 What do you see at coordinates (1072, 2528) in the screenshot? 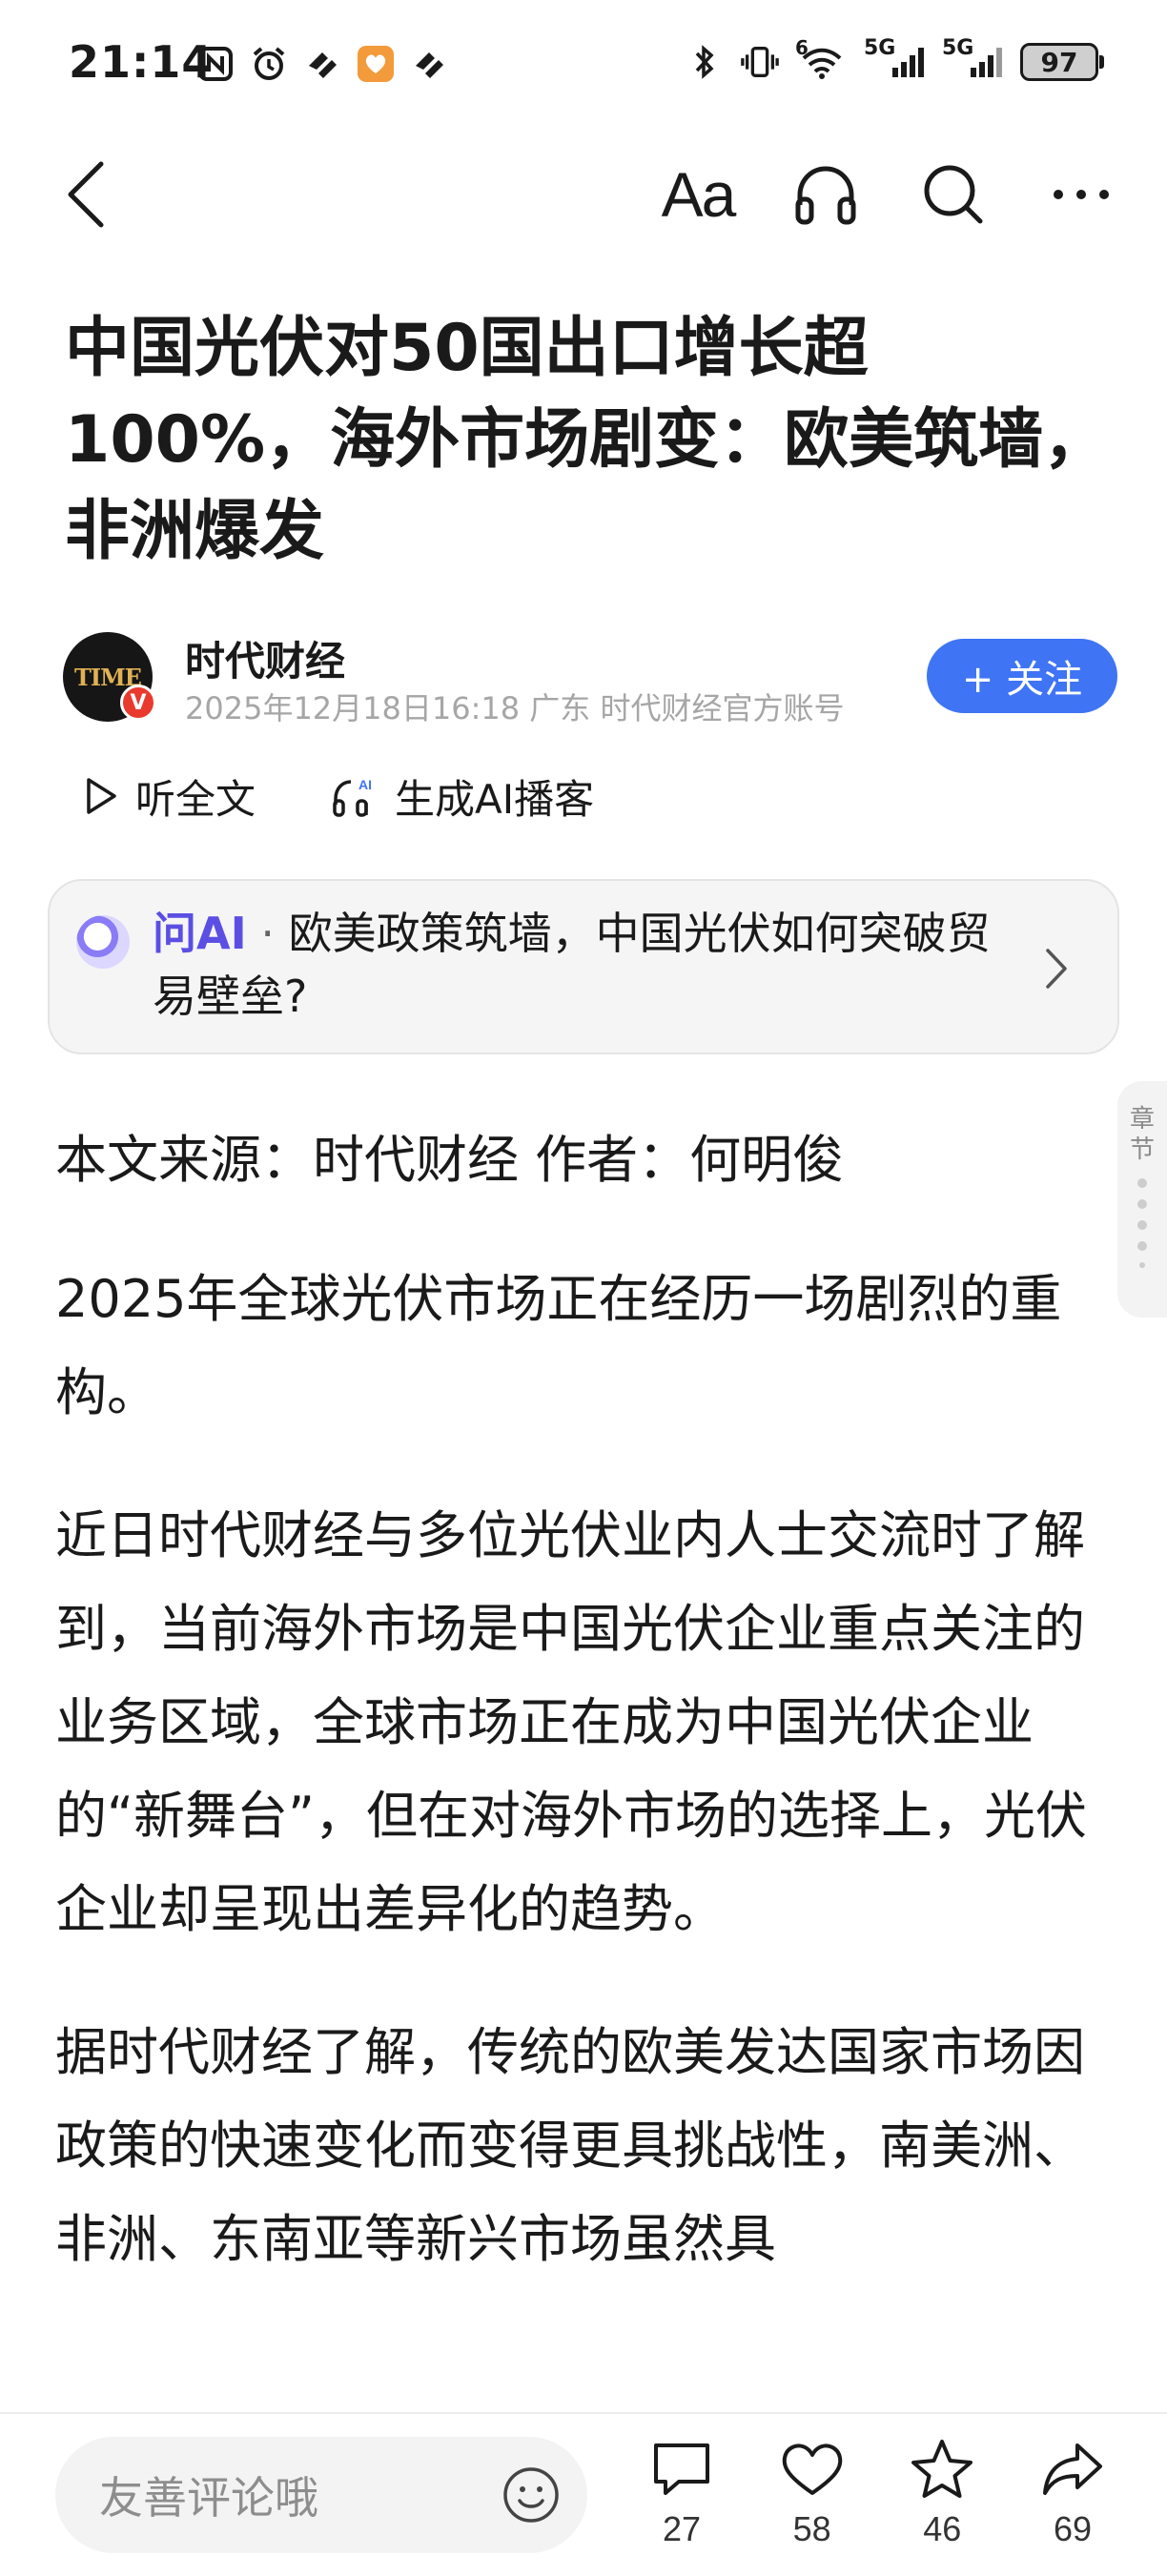
I see `shares-count: 69` at bounding box center [1072, 2528].